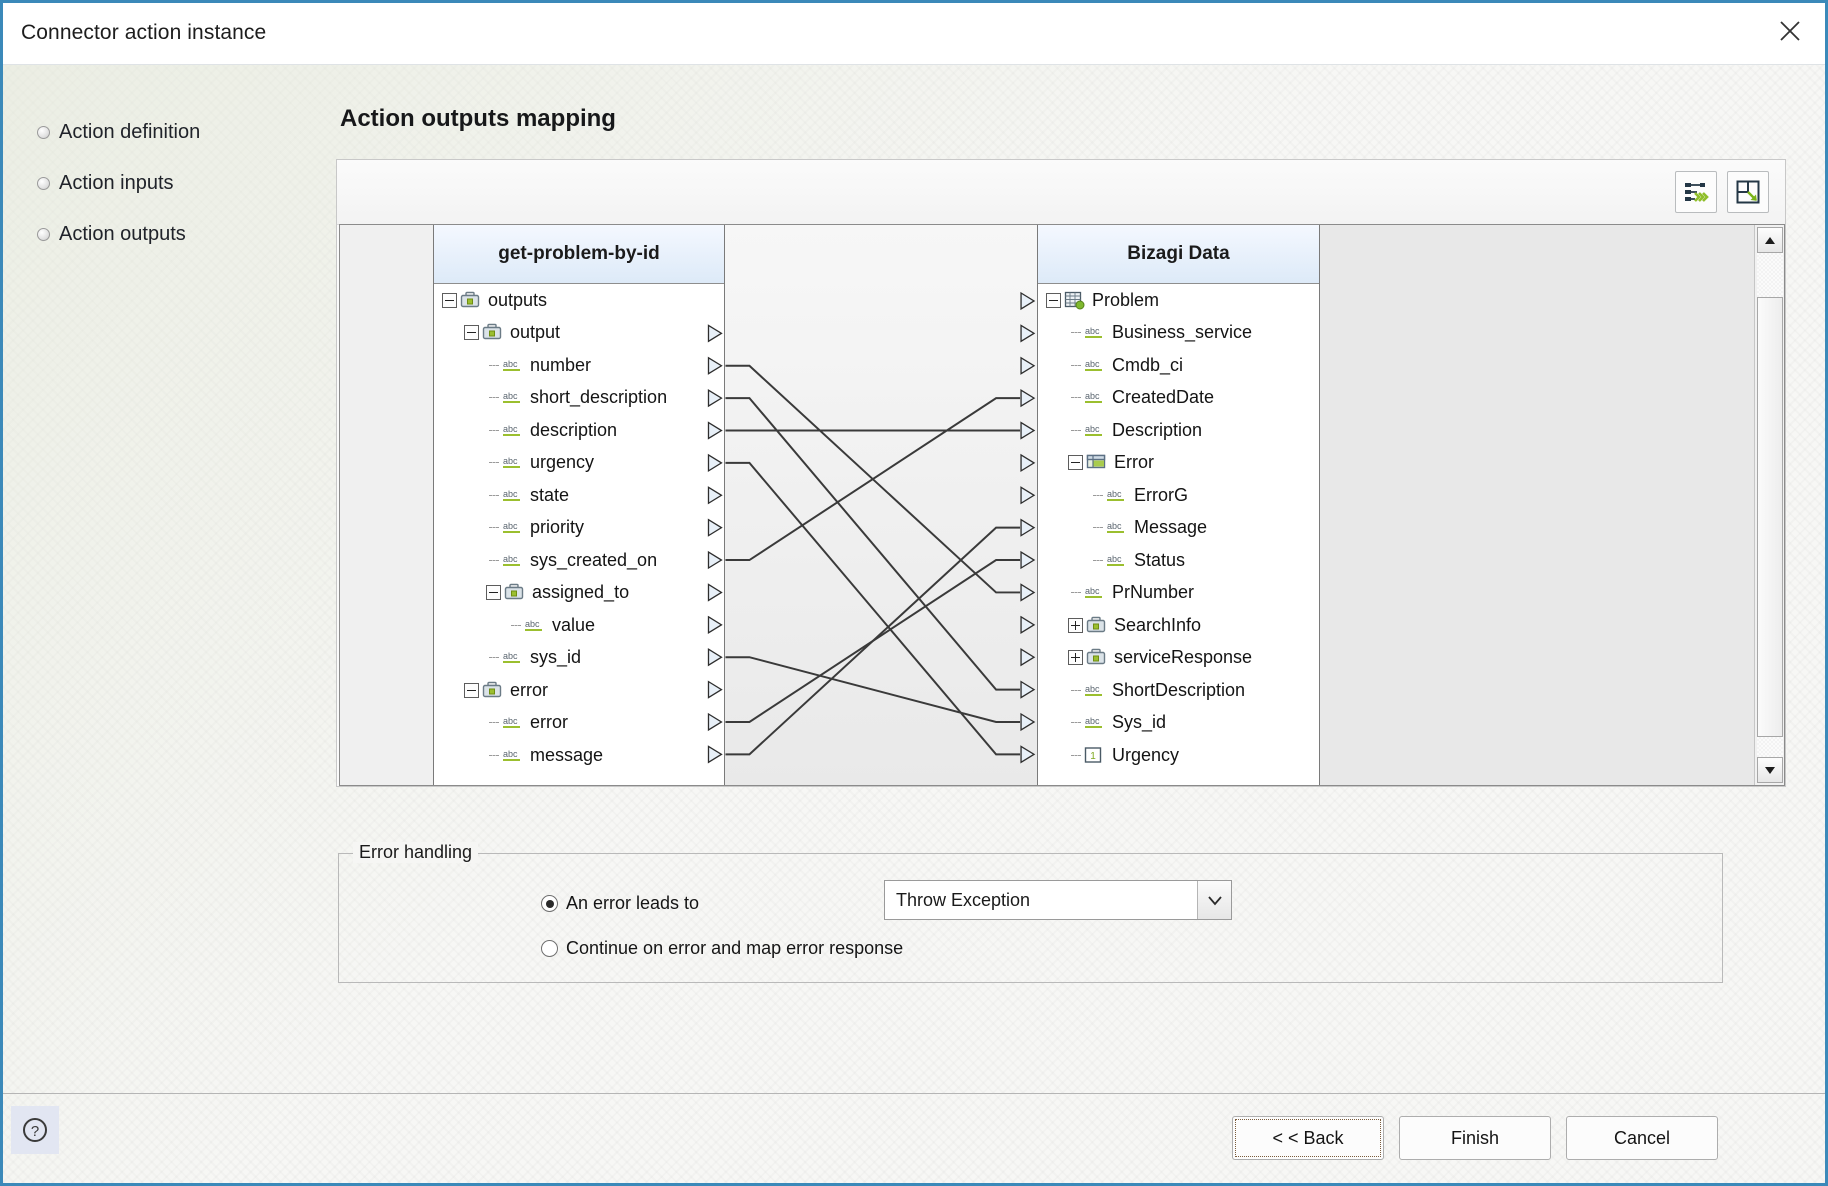 The height and width of the screenshot is (1186, 1828). I want to click on back-button: < < Back, so click(1308, 1138).